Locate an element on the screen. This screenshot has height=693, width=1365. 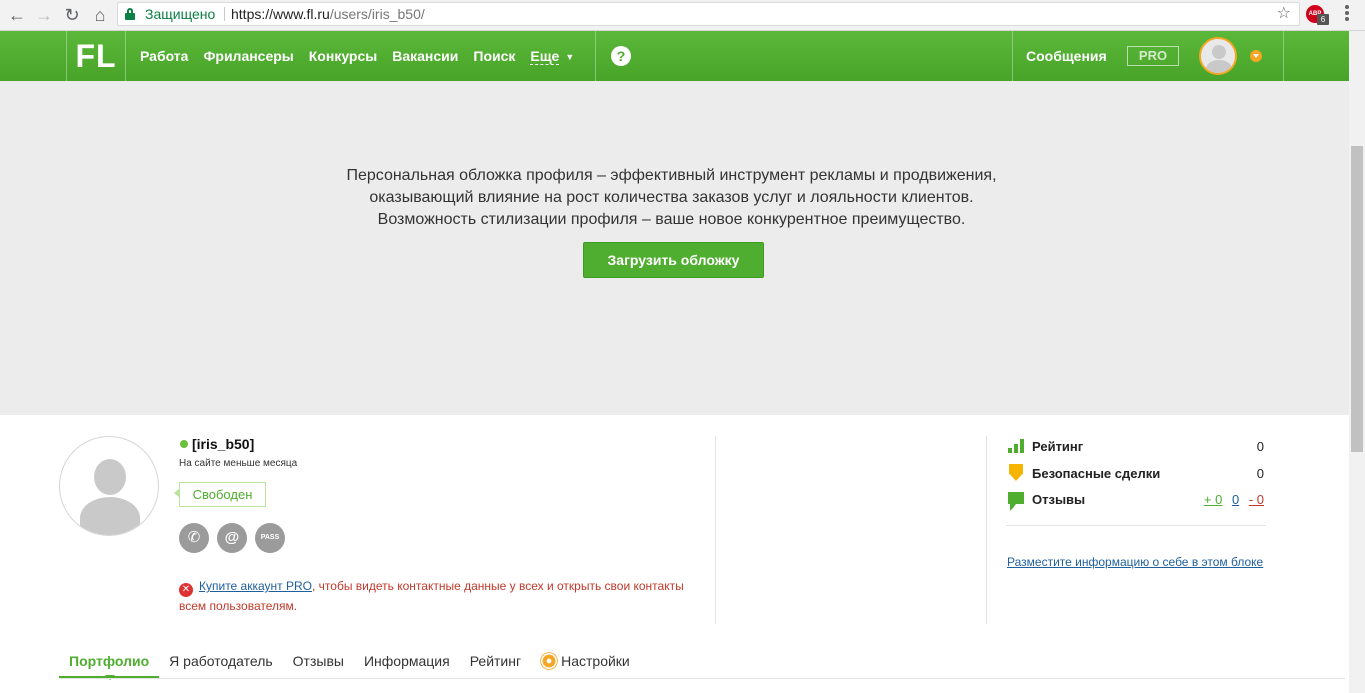
back-arrow-icon: ← is located at coordinates (17, 15).